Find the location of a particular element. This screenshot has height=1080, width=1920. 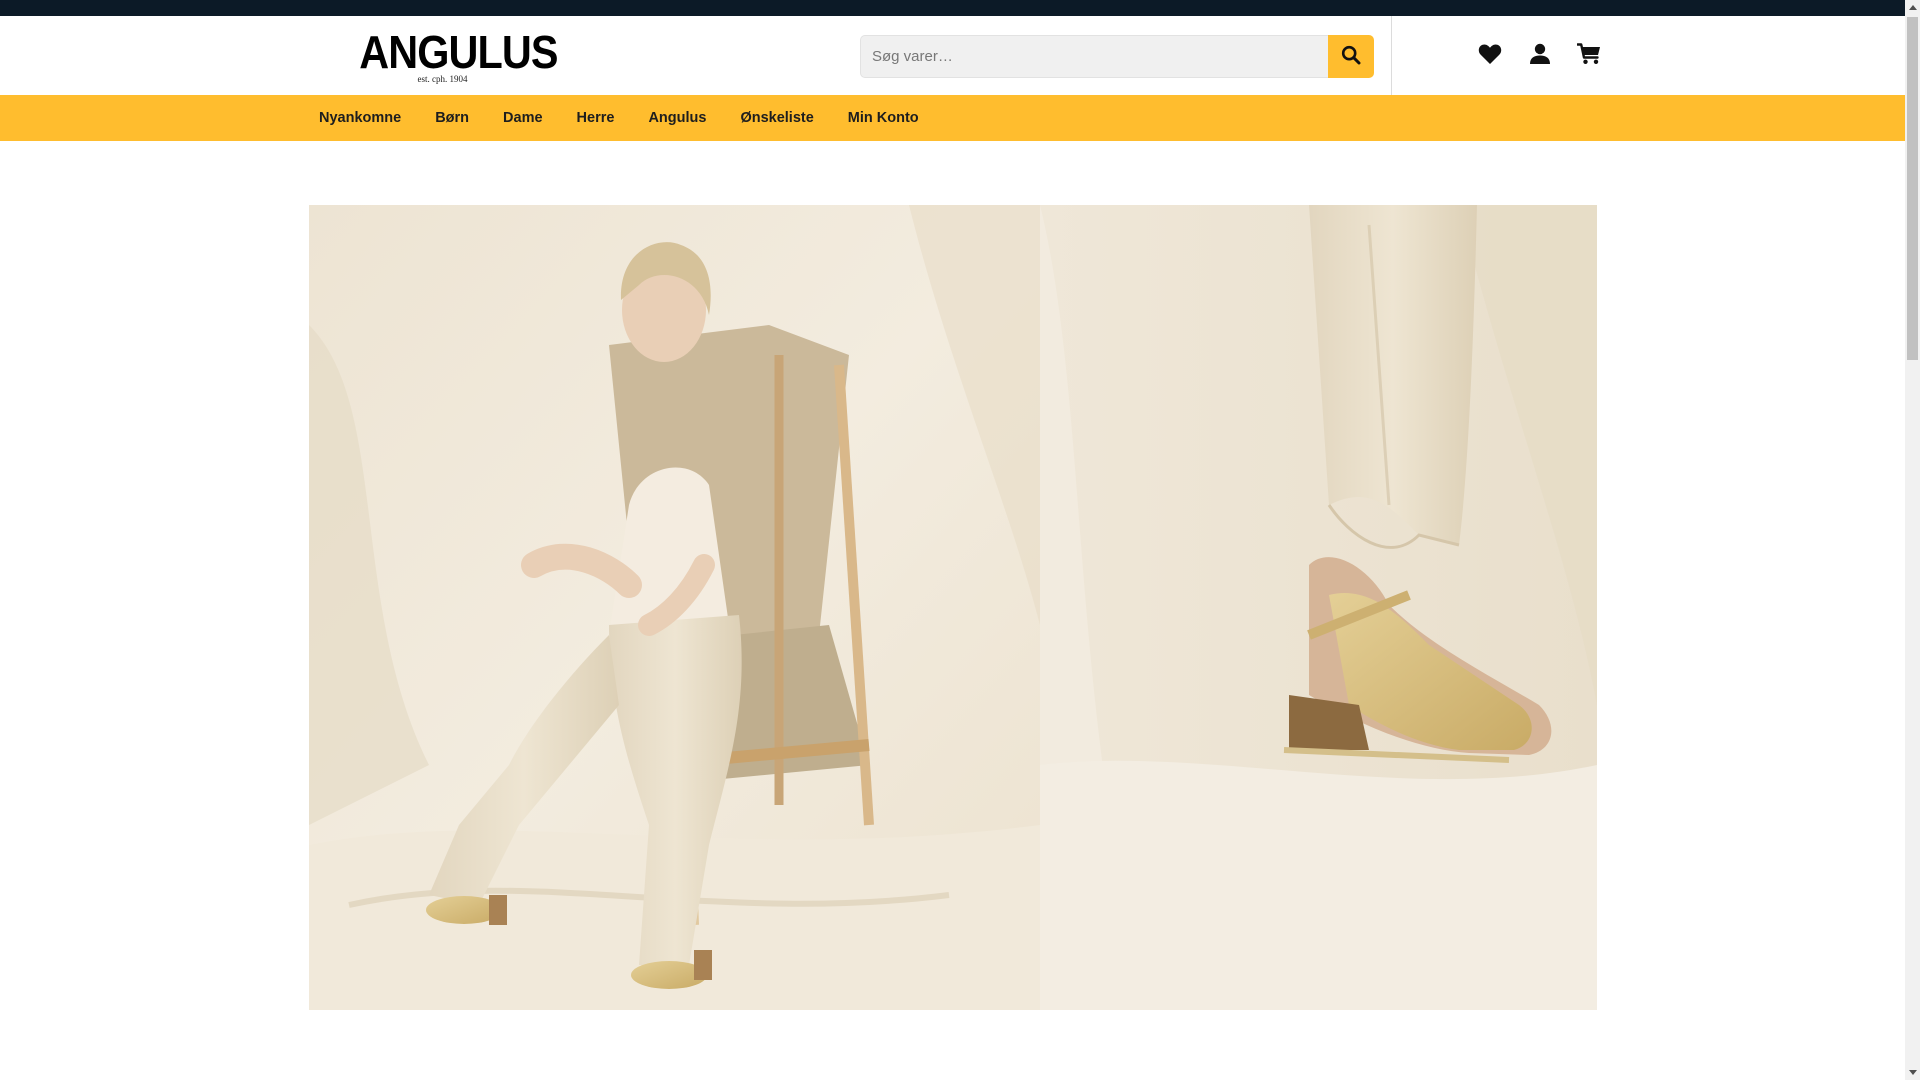

account-button is located at coordinates (1540, 56).